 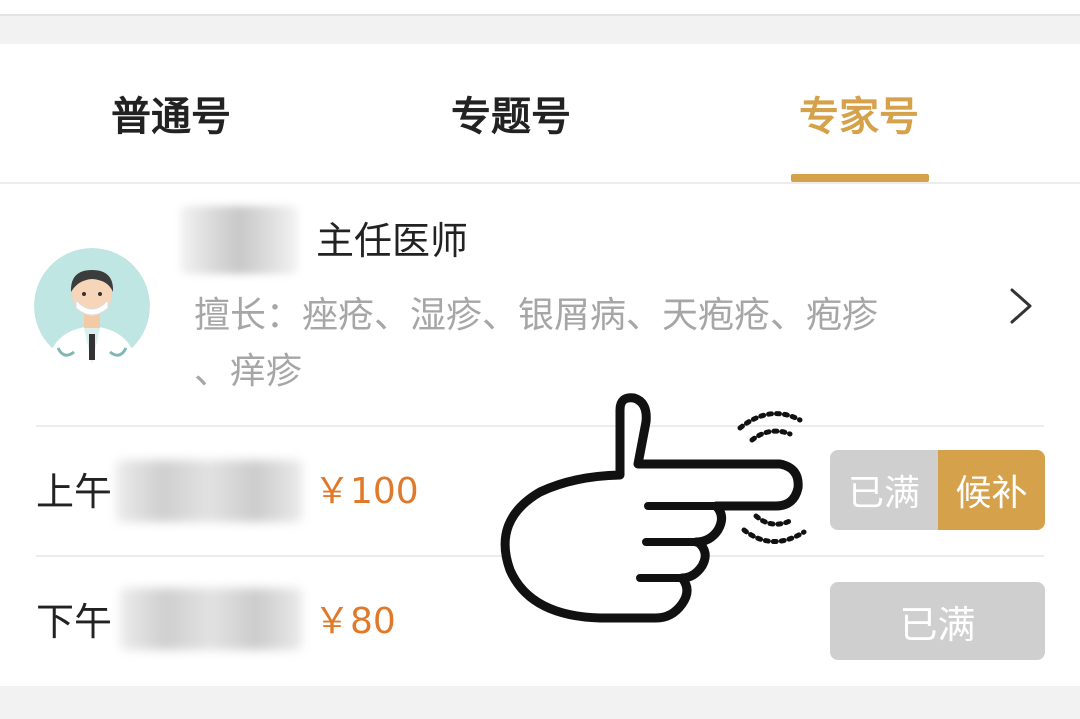 What do you see at coordinates (540, 15) in the screenshot?
I see `top-divider` at bounding box center [540, 15].